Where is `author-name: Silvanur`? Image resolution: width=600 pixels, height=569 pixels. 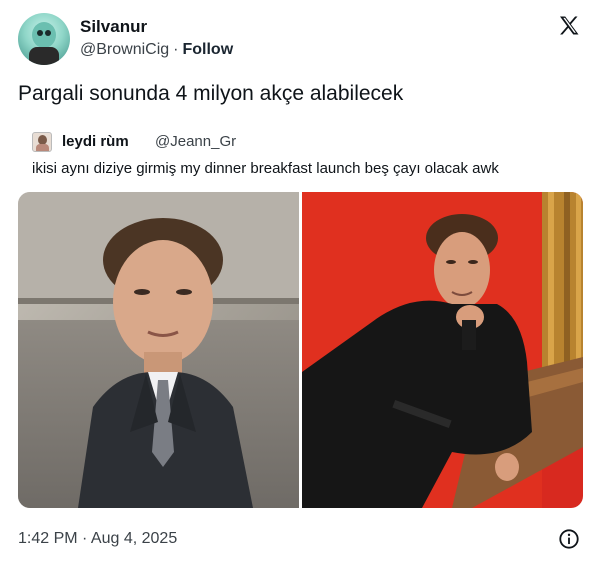 author-name: Silvanur is located at coordinates (113, 27).